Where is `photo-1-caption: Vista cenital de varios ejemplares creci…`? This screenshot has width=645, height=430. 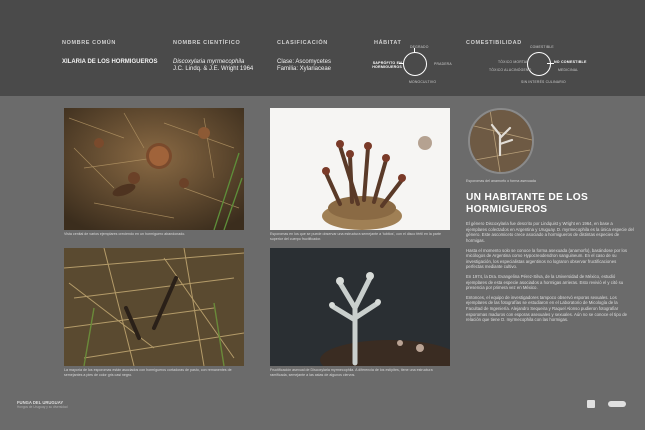 photo-1-caption: Vista cenital de varios ejemplares creci… is located at coordinates (125, 234).